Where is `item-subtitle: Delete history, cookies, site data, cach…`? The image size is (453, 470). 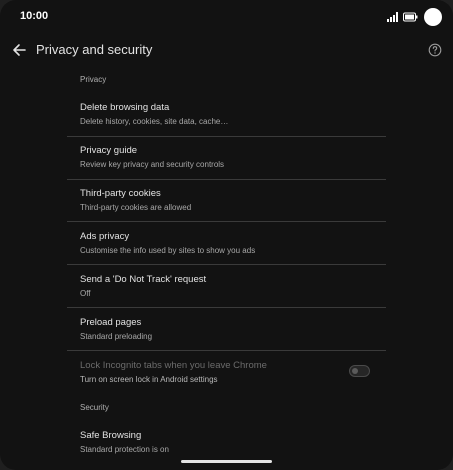 item-subtitle: Delete history, cookies, site data, cach… is located at coordinates (154, 121).